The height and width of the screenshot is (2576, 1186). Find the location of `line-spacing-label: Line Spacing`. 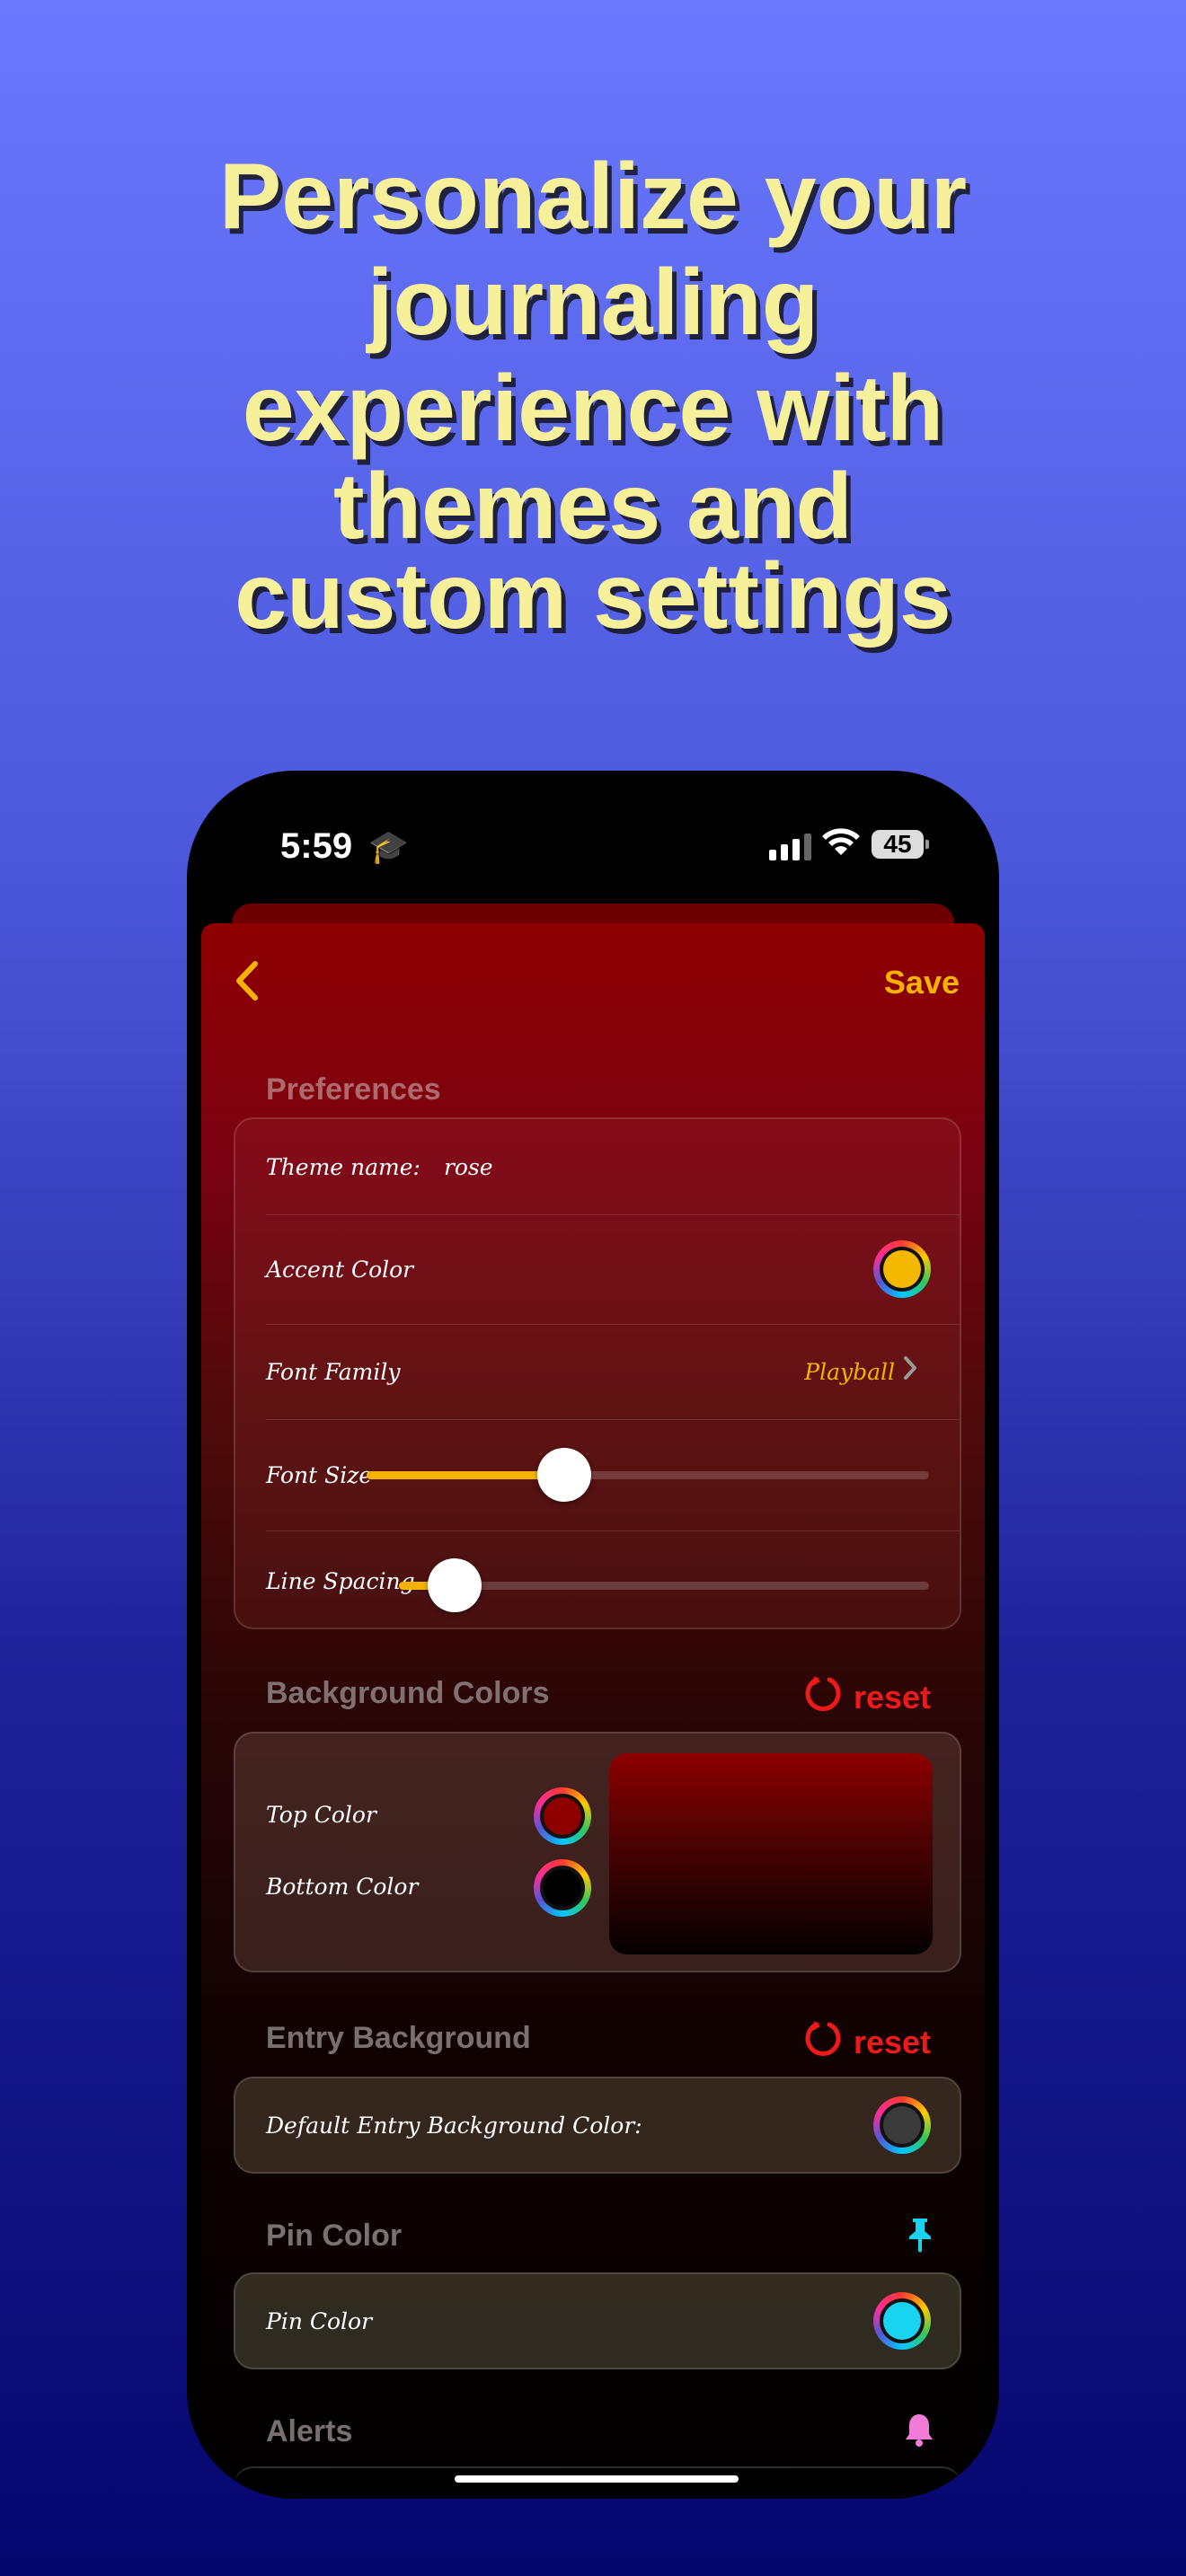

line-spacing-label: Line Spacing is located at coordinates (340, 1580).